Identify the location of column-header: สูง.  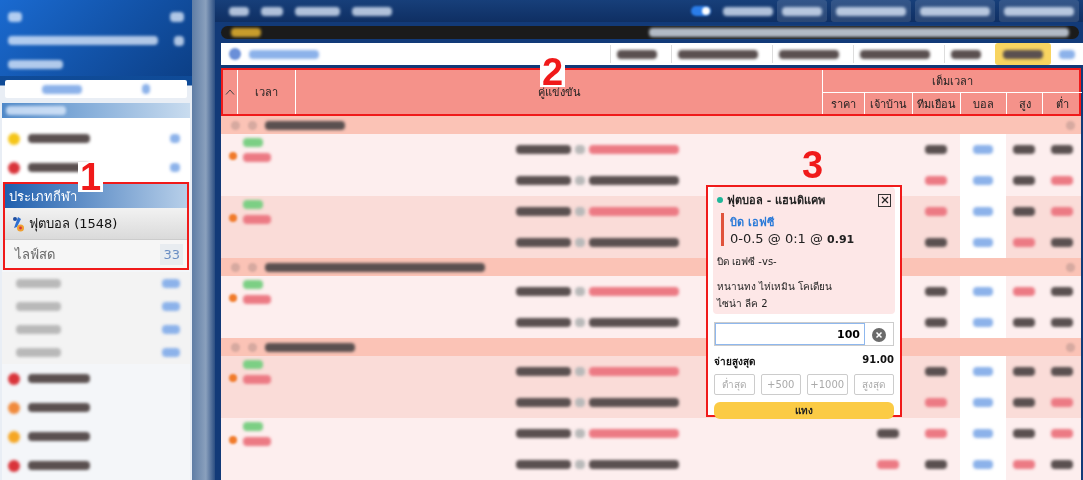
(1024, 103).